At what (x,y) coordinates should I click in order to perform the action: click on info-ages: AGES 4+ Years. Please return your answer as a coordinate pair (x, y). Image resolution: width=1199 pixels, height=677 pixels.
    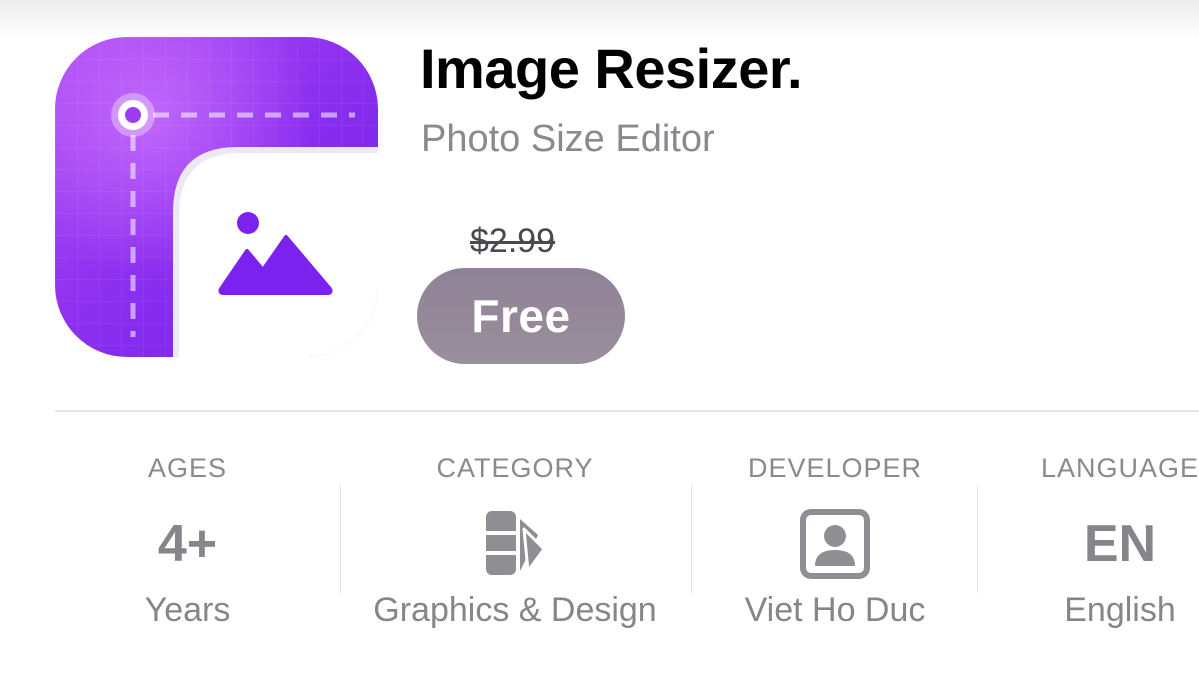
    Looking at the image, I should click on (187, 548).